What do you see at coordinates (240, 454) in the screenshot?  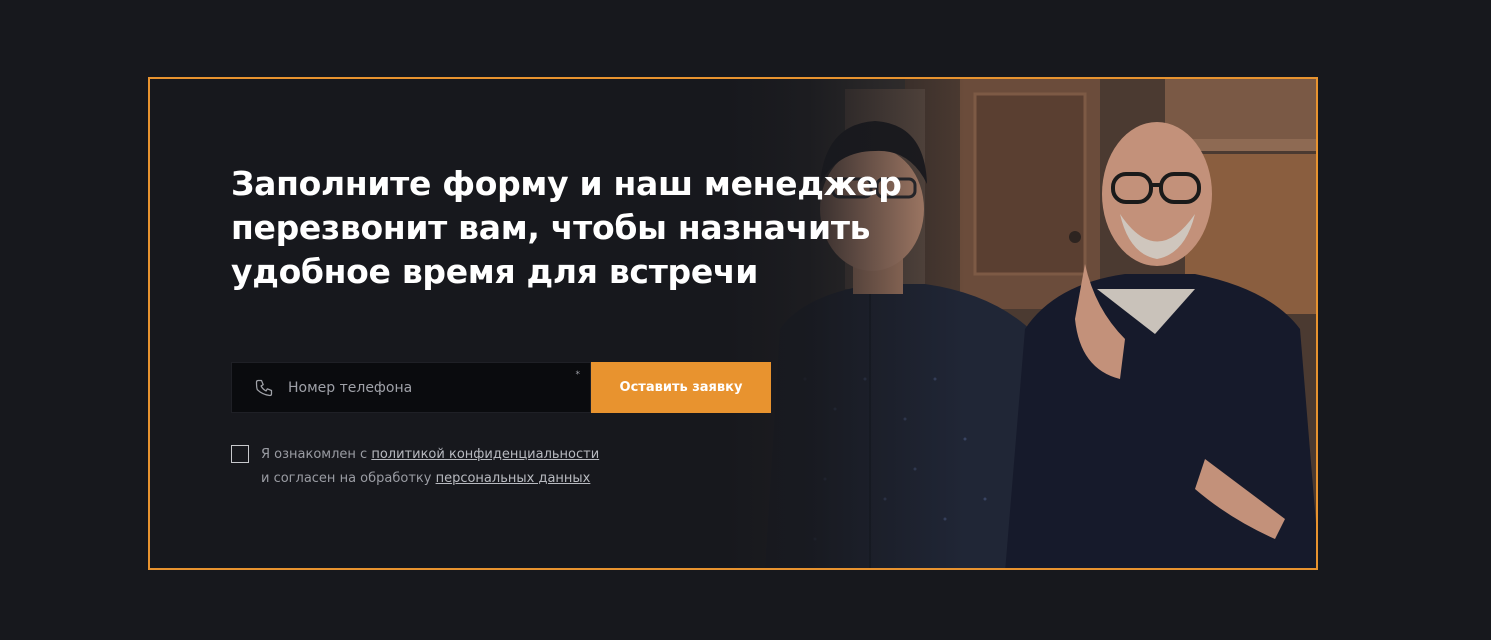 I see `consent-checkbox` at bounding box center [240, 454].